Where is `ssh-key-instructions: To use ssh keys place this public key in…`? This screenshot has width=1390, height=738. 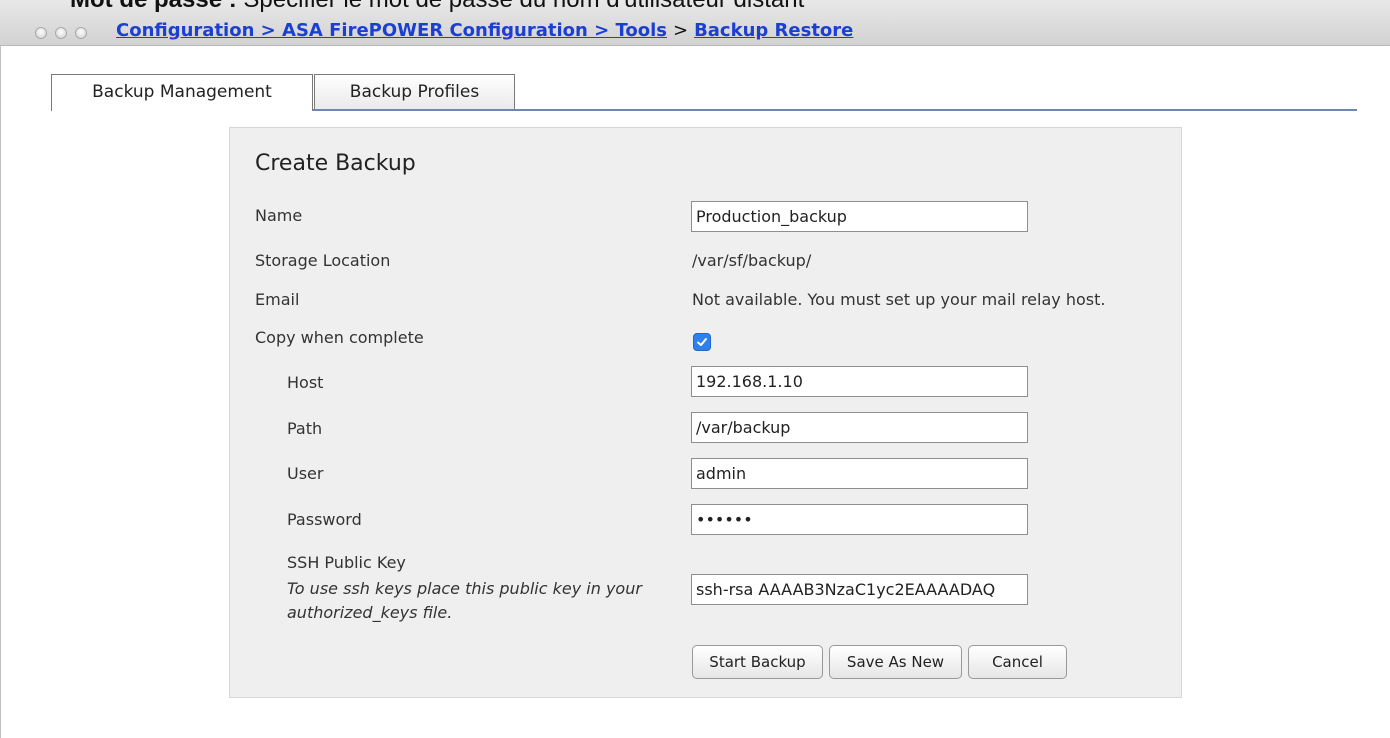 ssh-key-instructions: To use ssh keys place this public key in… is located at coordinates (464, 600).